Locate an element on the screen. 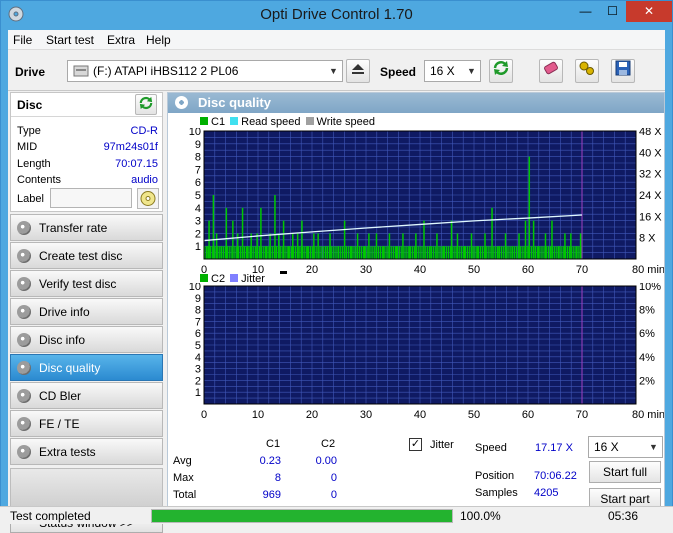 Image resolution: width=673 pixels, height=533 pixels. x-tick-label: 50 is located at coordinates (474, 270).